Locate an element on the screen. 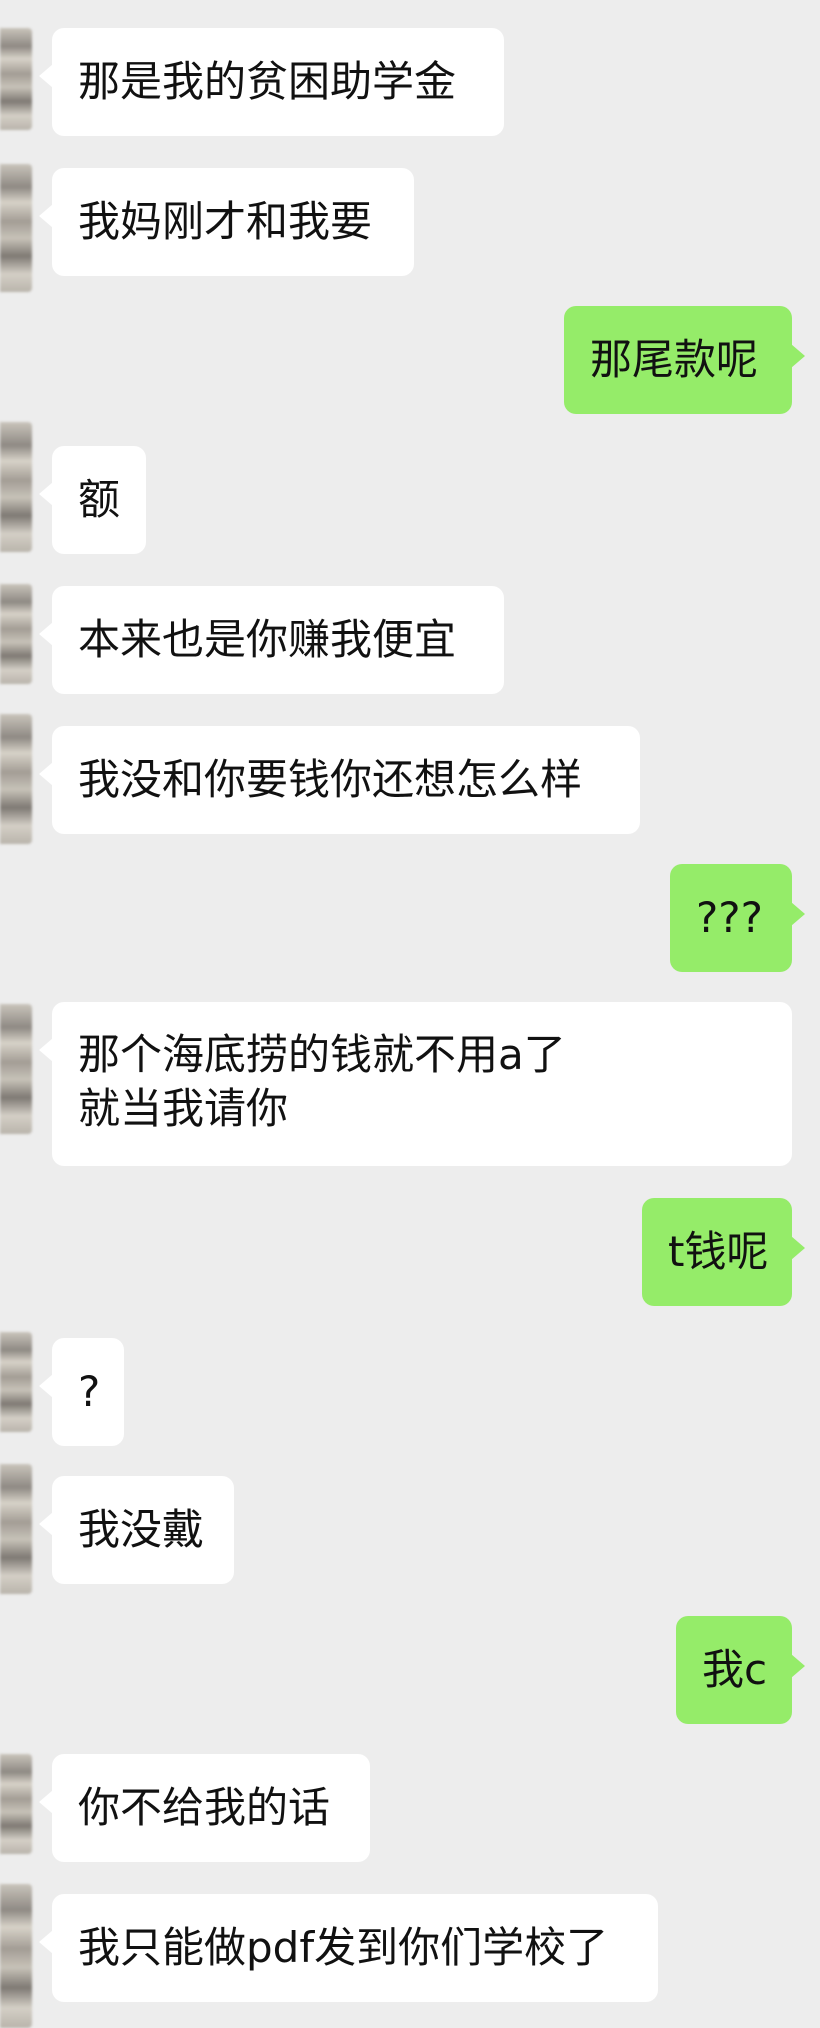 The height and width of the screenshot is (2028, 820). message-text: 那尾款呢 is located at coordinates (674, 359).